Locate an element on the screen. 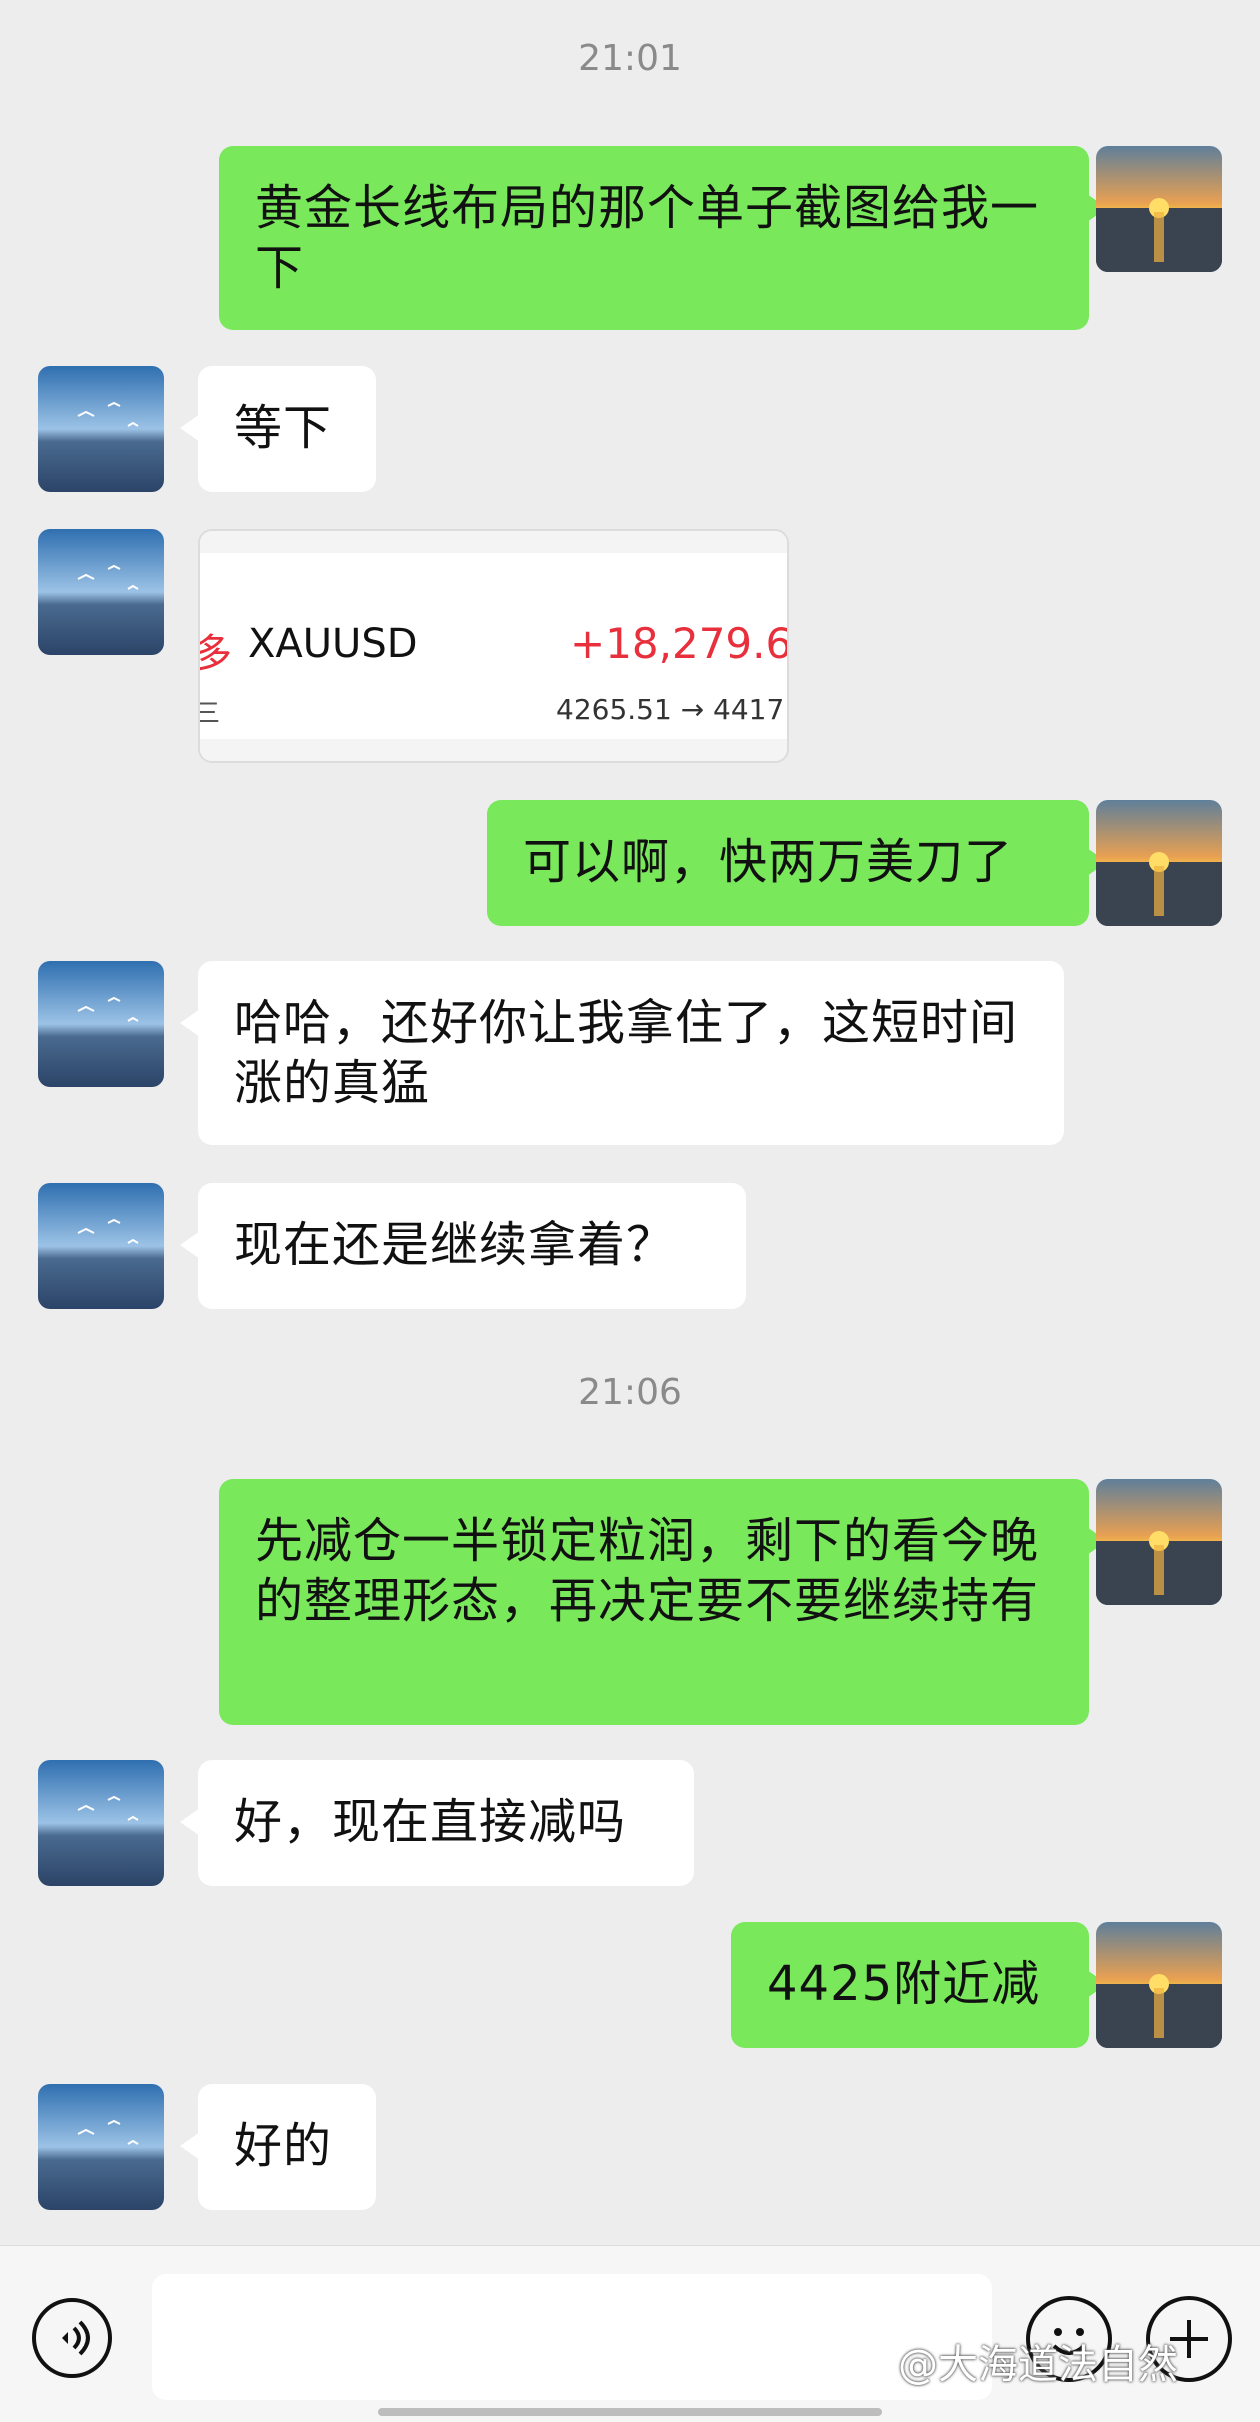 Image resolution: width=1260 pixels, height=2422 pixels. message-bubble-received: 好的 is located at coordinates (278, 2147).